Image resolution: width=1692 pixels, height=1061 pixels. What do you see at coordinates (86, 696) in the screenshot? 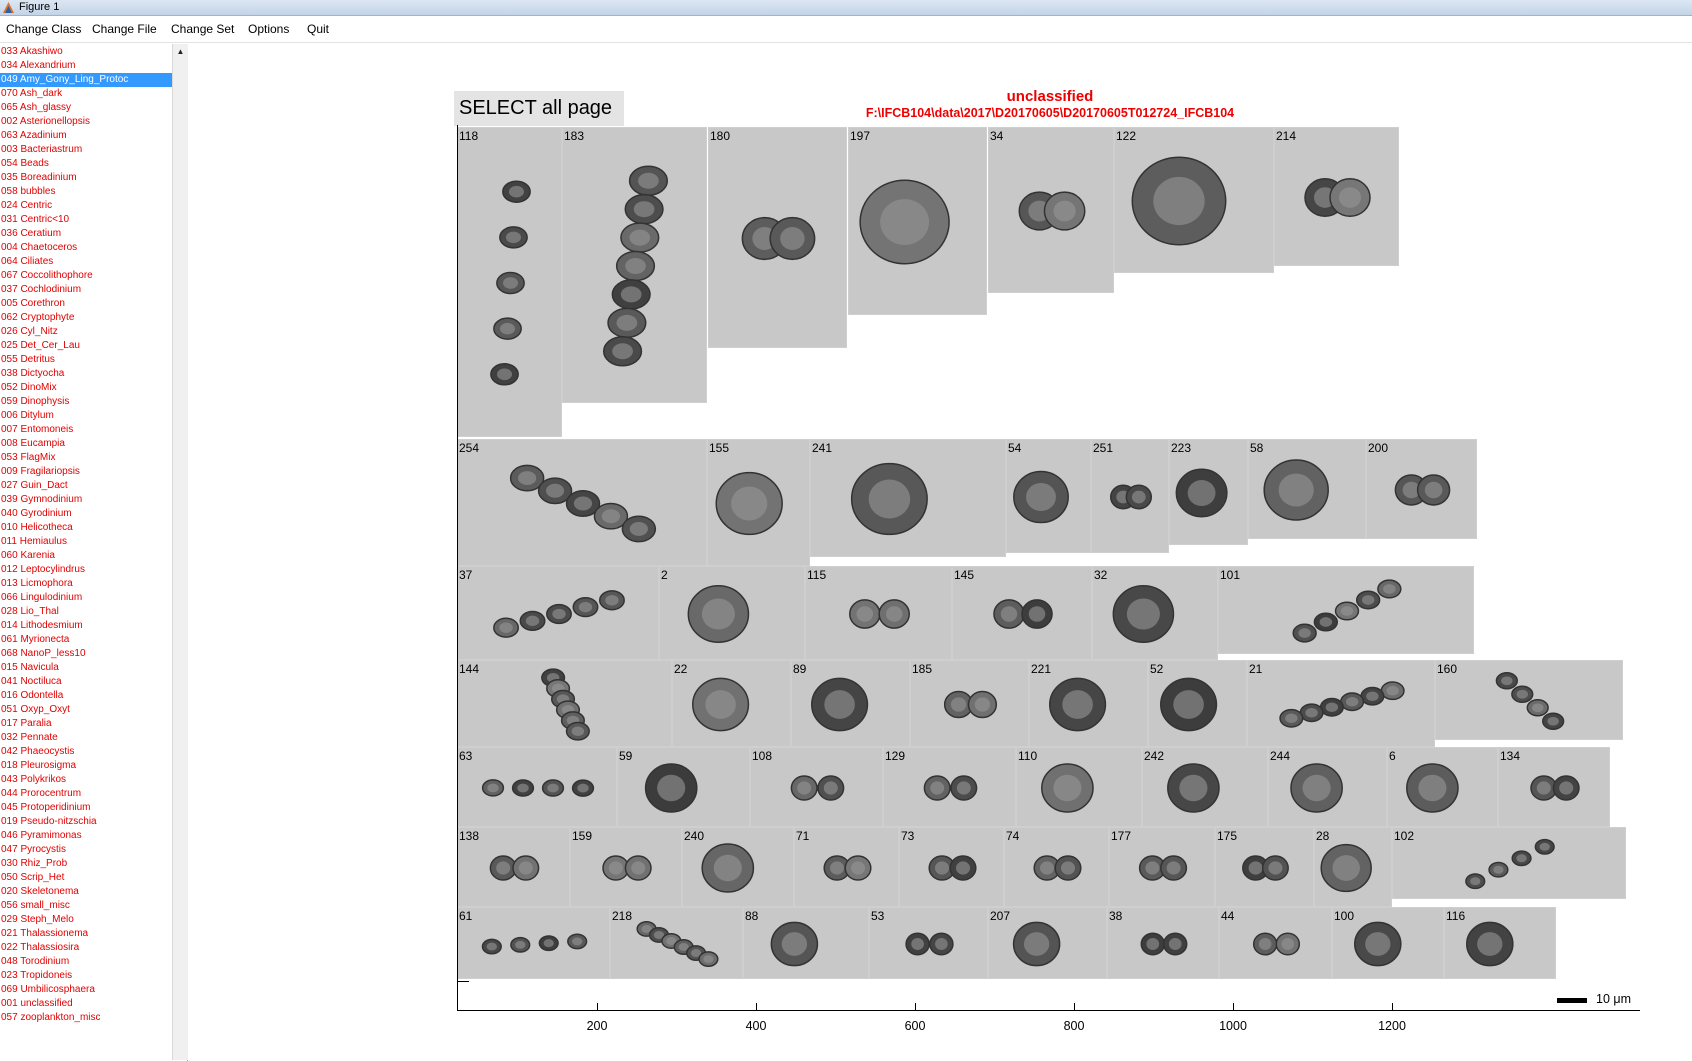
I see `class-list-item: 016 Odontella` at bounding box center [86, 696].